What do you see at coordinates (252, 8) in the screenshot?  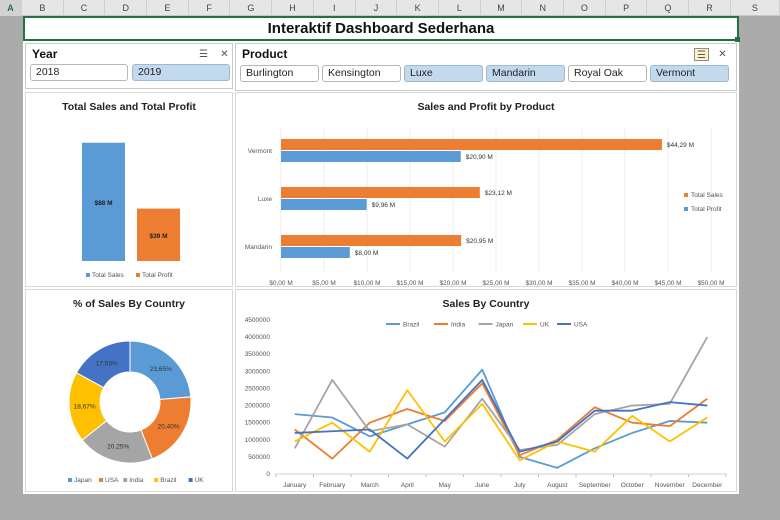 I see `column-header-g: G` at bounding box center [252, 8].